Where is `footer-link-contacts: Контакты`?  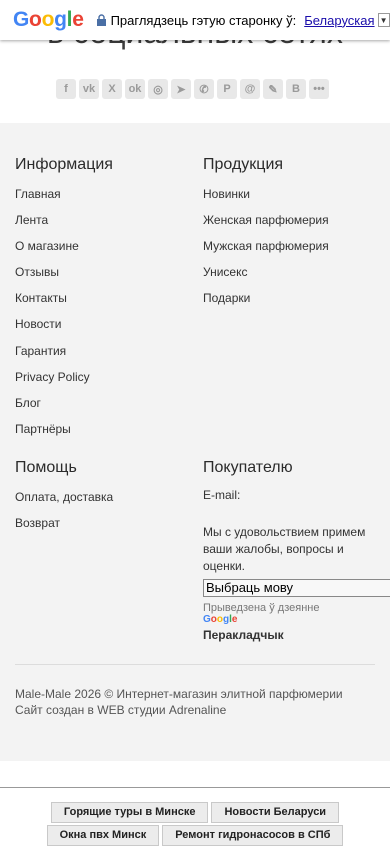 footer-link-contacts: Контакты is located at coordinates (64, 302).